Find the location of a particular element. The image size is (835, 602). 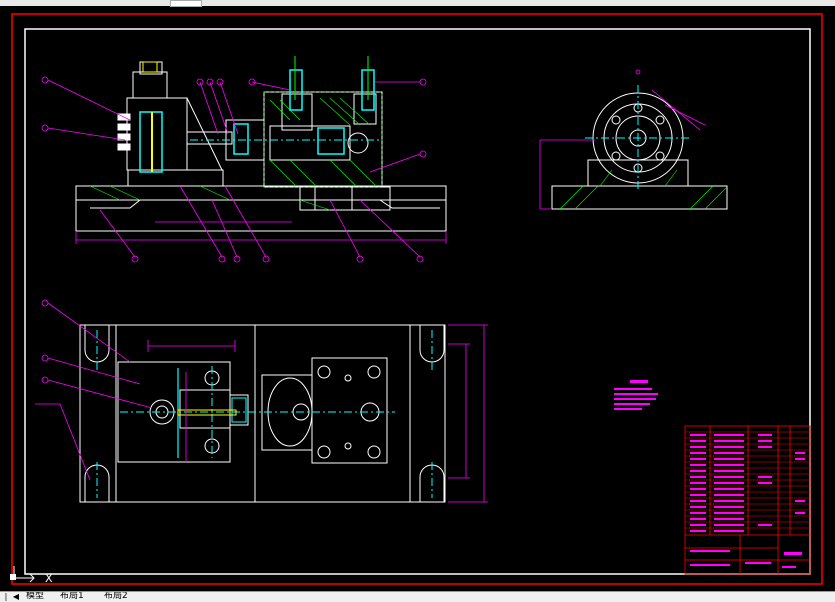

front-view-hatching is located at coordinates (236, 151).